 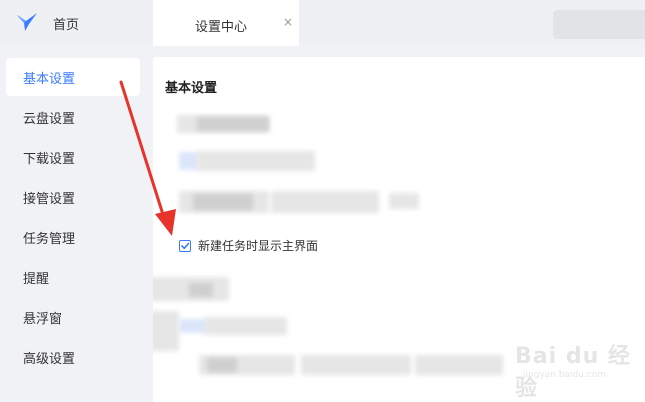 I want to click on tab-settings: 设置中心 ×, so click(x=226, y=23).